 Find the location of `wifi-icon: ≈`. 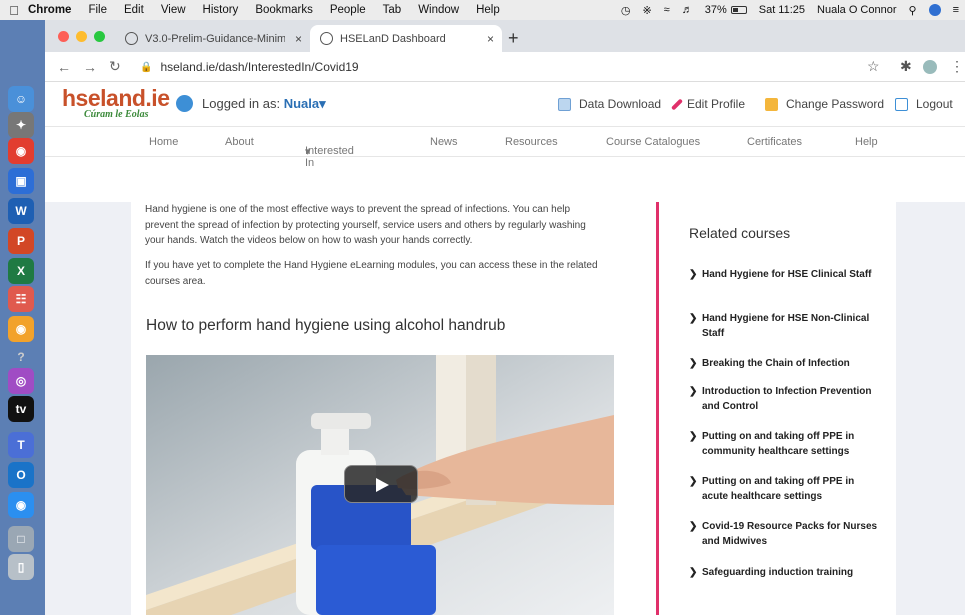

wifi-icon: ≈ is located at coordinates (667, 10).